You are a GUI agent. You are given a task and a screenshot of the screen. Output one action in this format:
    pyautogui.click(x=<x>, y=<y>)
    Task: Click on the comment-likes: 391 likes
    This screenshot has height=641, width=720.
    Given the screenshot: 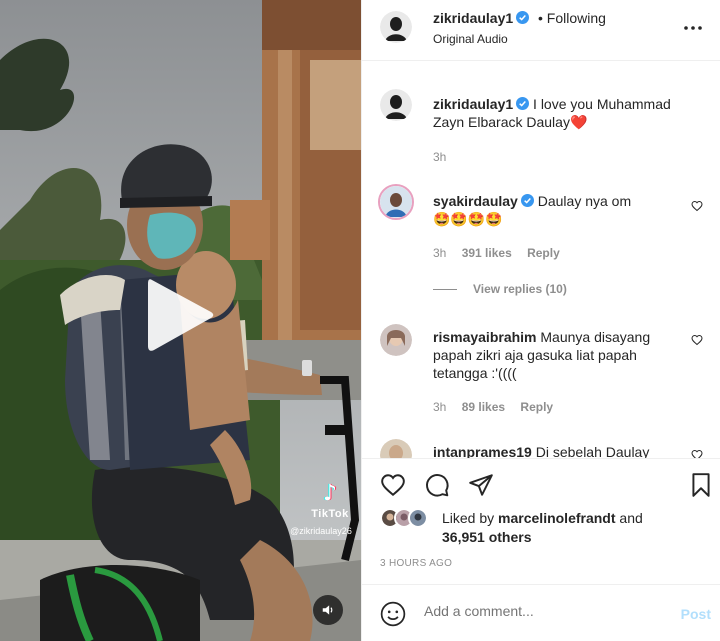 What is the action you would take?
    pyautogui.click(x=487, y=253)
    